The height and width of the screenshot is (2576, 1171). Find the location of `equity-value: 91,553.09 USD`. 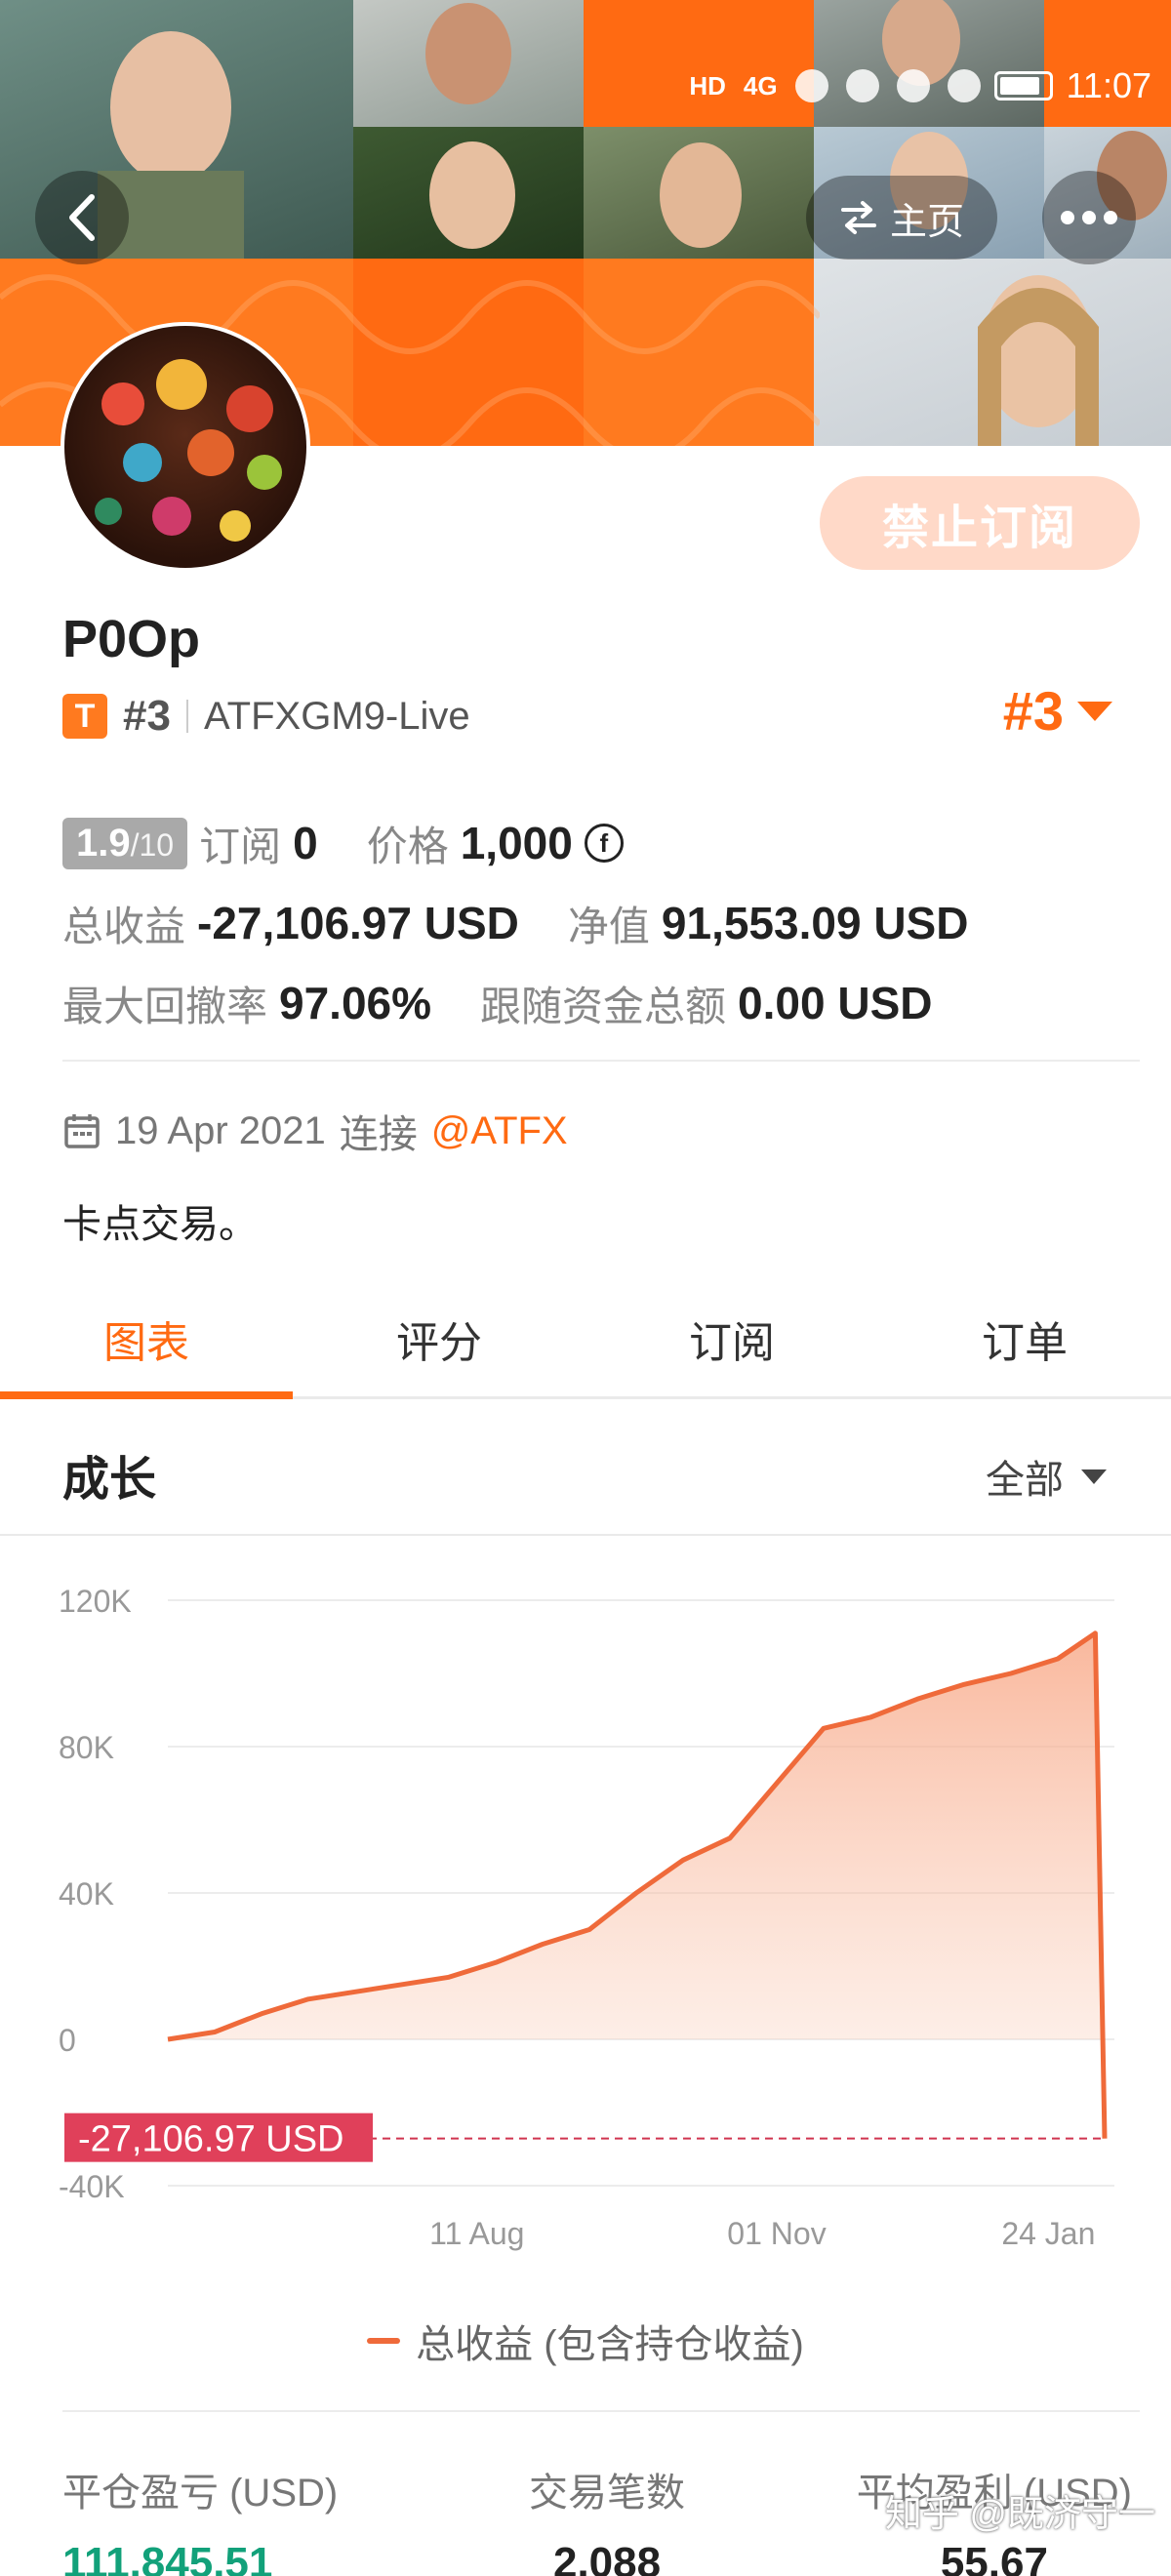

equity-value: 91,553.09 USD is located at coordinates (815, 923).